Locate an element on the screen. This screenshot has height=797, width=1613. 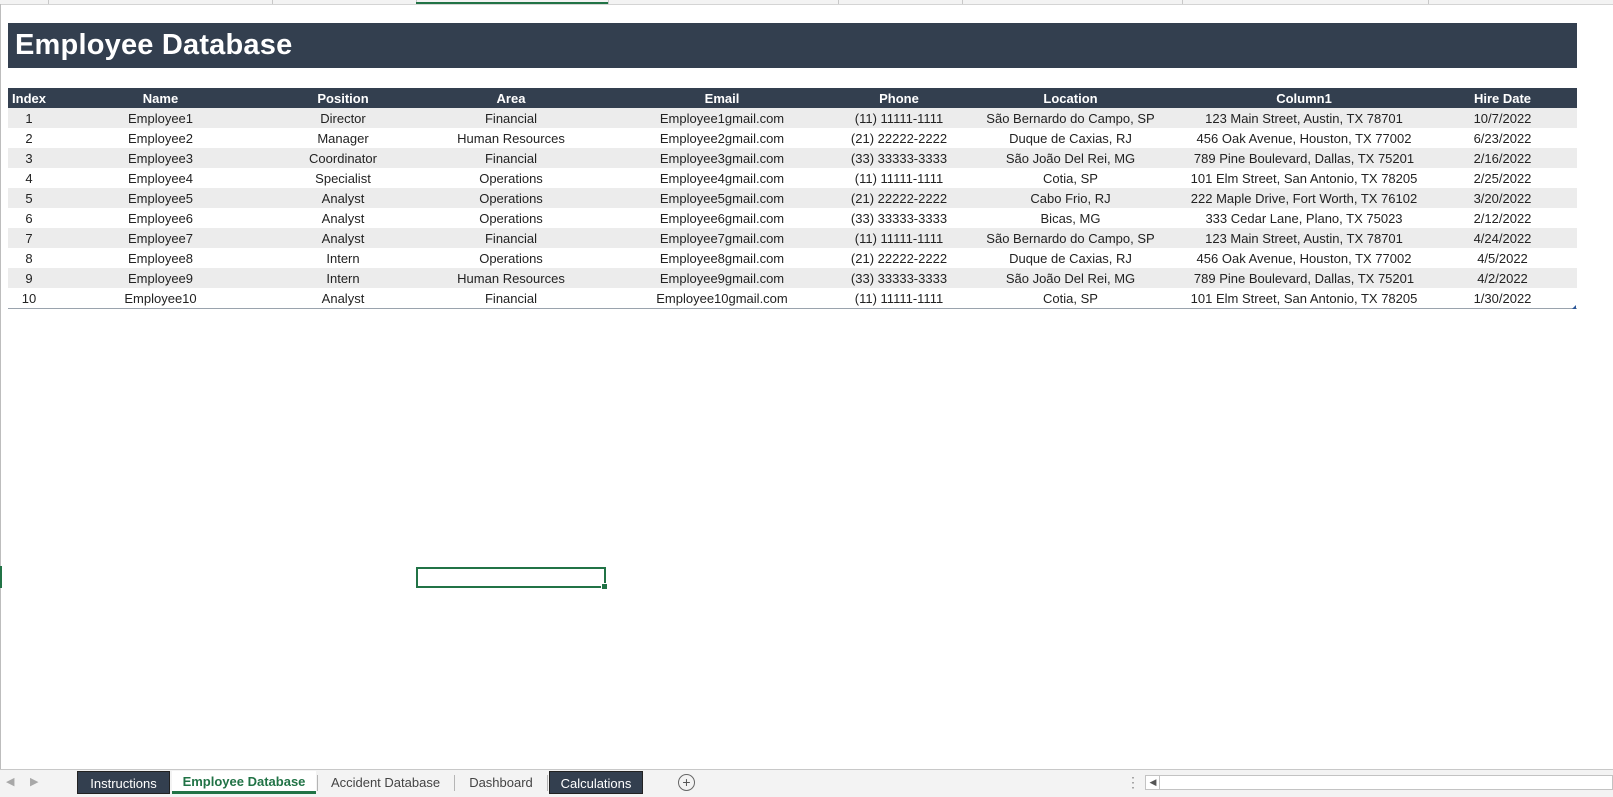
table-cell: 1/30/2022 is located at coordinates (1502, 298).